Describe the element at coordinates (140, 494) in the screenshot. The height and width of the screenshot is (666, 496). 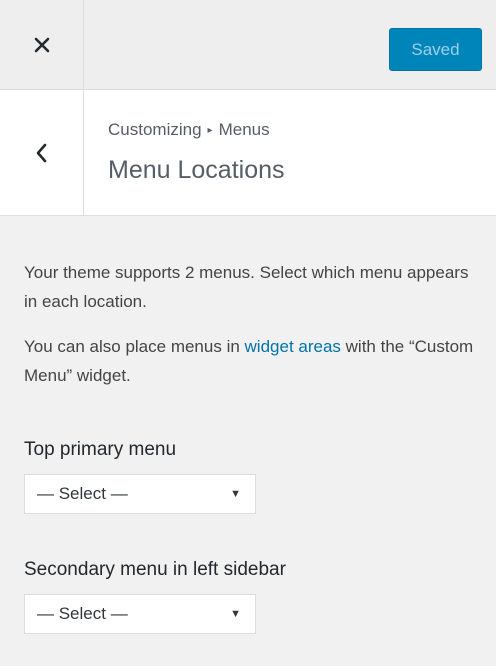
I see `top-primary-menu-select: — Select — ▼` at that location.